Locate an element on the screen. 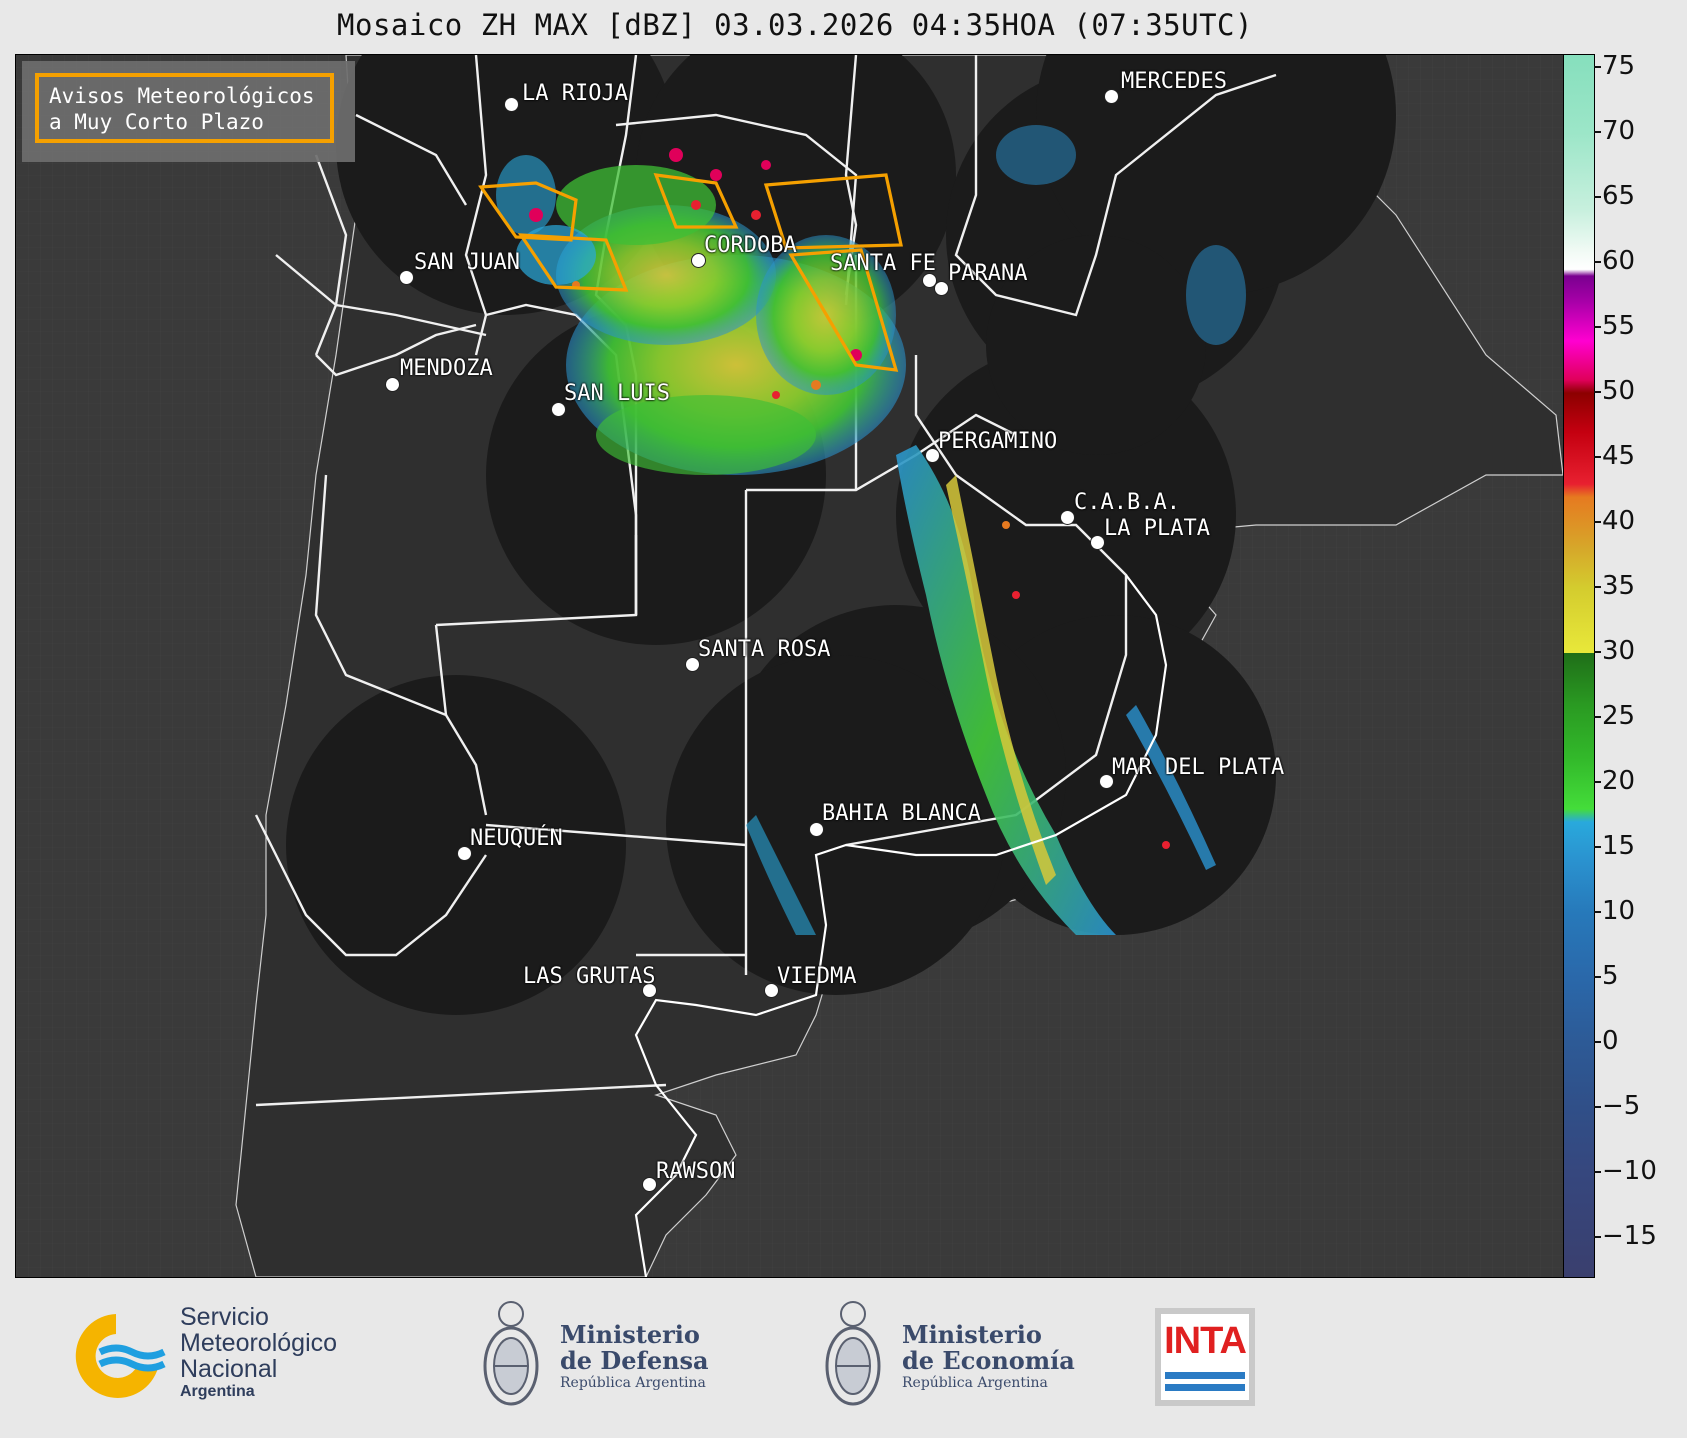  inta-logo: INTA is located at coordinates (1205, 1357).